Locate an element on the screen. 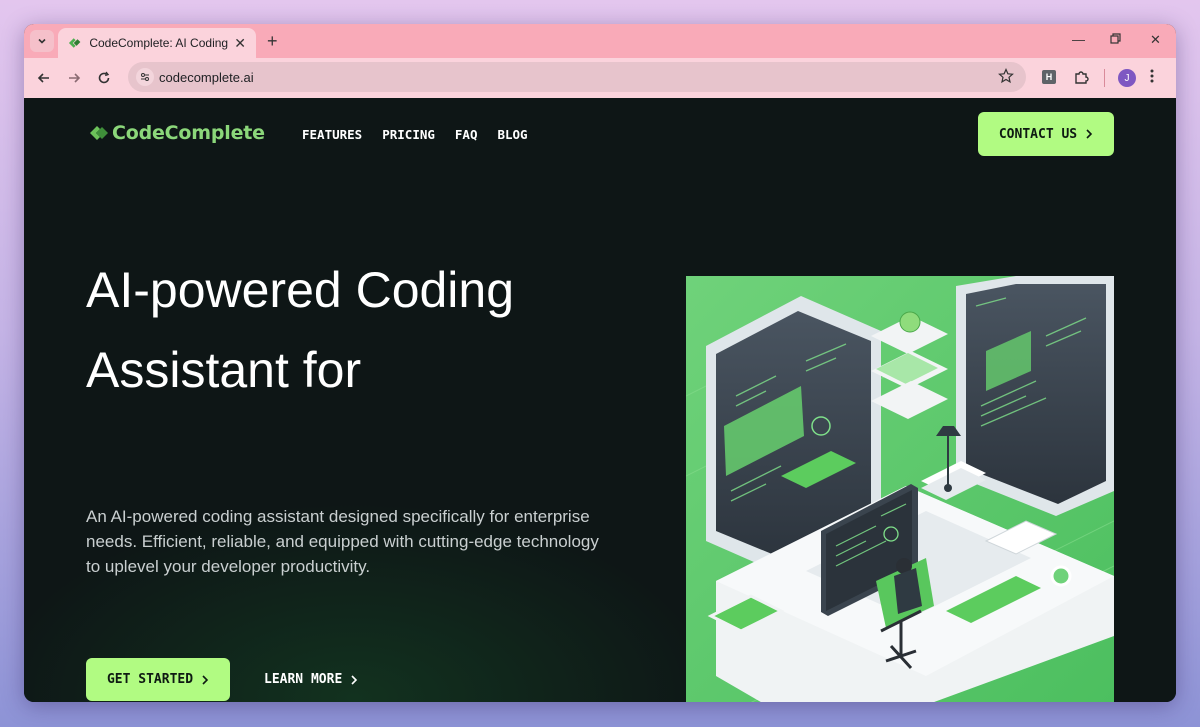  back-icon is located at coordinates (44, 78).